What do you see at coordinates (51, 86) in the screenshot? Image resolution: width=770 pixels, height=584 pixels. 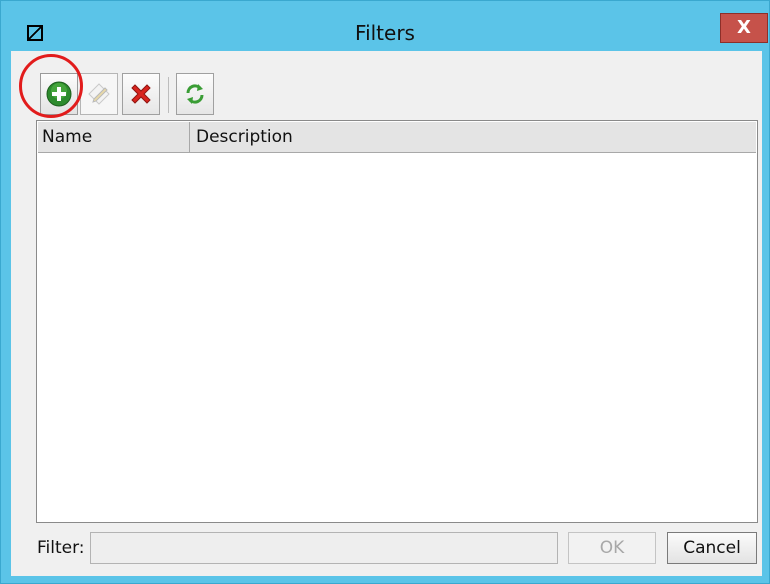 I see `add-button-highlight-circle` at bounding box center [51, 86].